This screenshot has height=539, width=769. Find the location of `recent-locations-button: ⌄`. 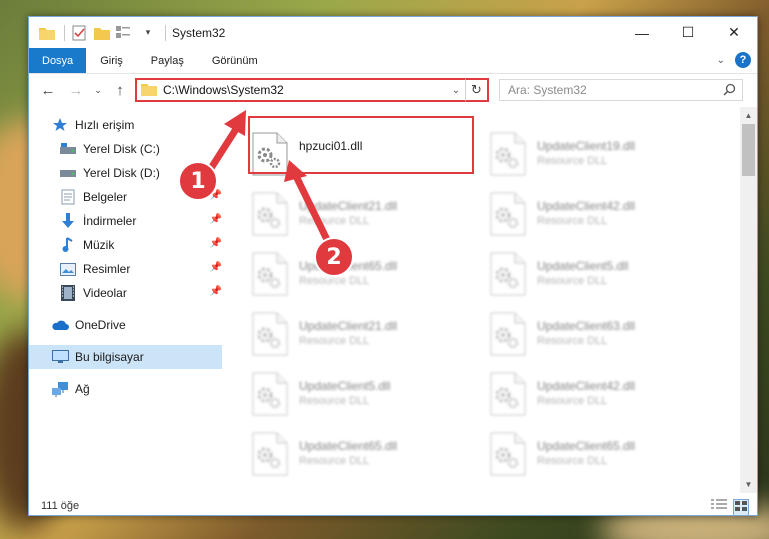

recent-locations-button: ⌄ is located at coordinates (98, 90).